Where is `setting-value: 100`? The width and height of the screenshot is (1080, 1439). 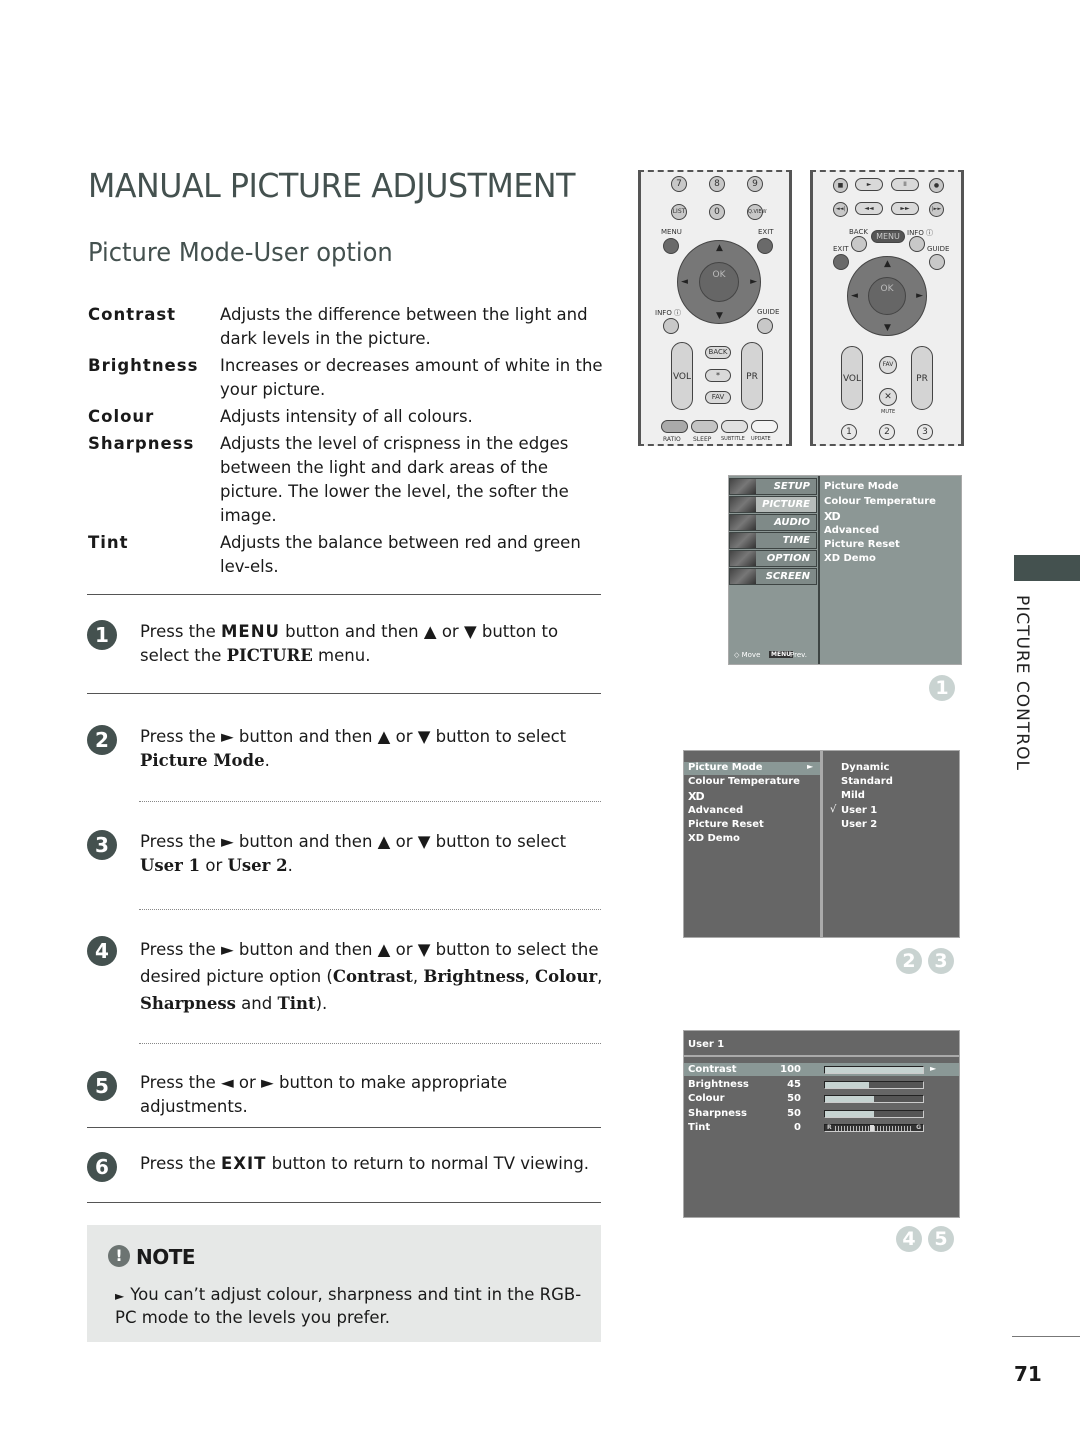 setting-value: 100 is located at coordinates (790, 1069).